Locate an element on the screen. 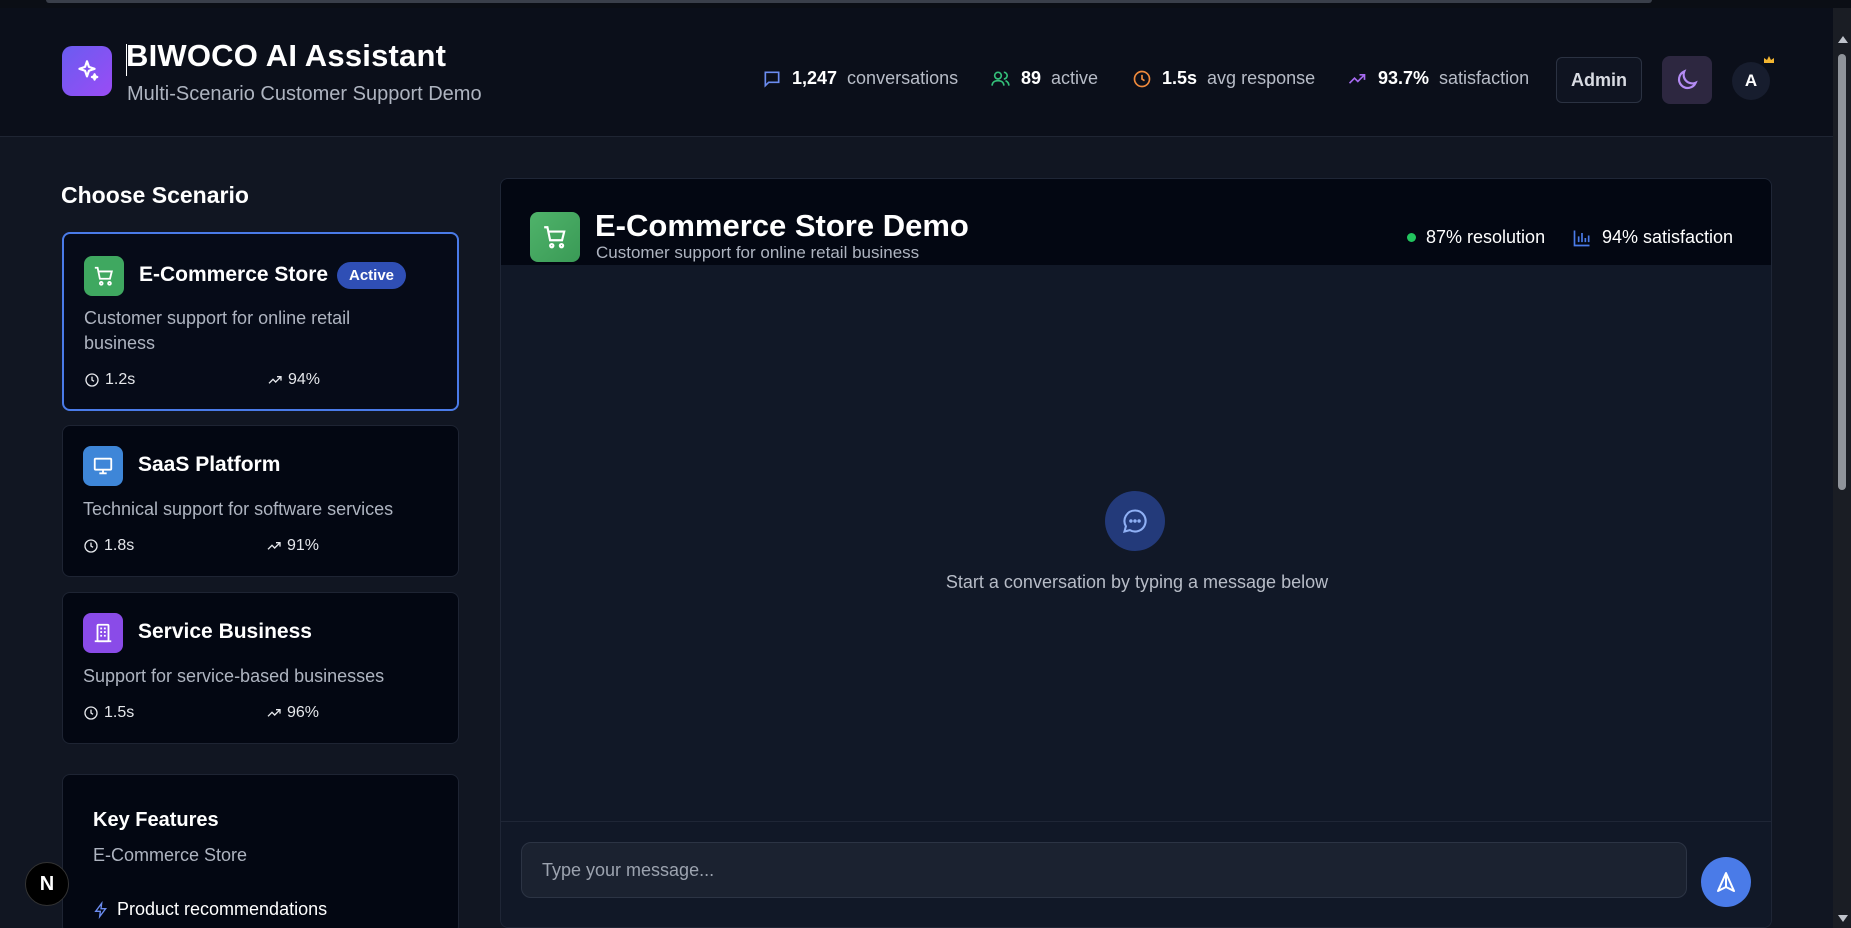 This screenshot has height=928, width=1851. scenario-rate-value: 91% is located at coordinates (303, 545).